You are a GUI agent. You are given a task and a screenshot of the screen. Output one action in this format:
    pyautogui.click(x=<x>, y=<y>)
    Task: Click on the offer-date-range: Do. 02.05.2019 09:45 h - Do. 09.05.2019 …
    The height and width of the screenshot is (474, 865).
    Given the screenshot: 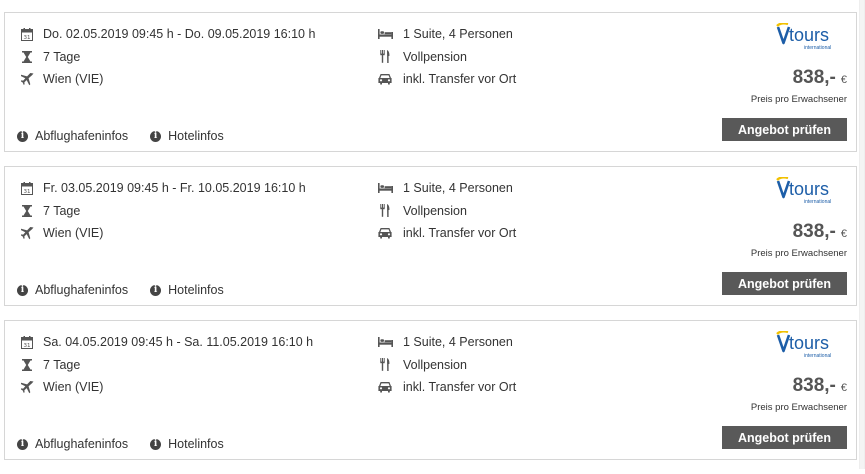 What is the action you would take?
    pyautogui.click(x=179, y=34)
    